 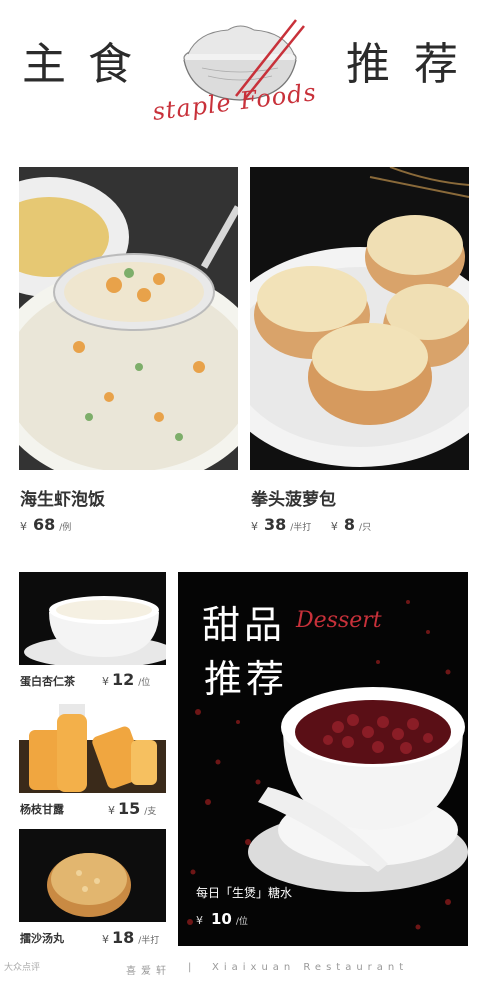 What do you see at coordinates (92, 875) in the screenshot?
I see `sesame-dumpling-photo` at bounding box center [92, 875].